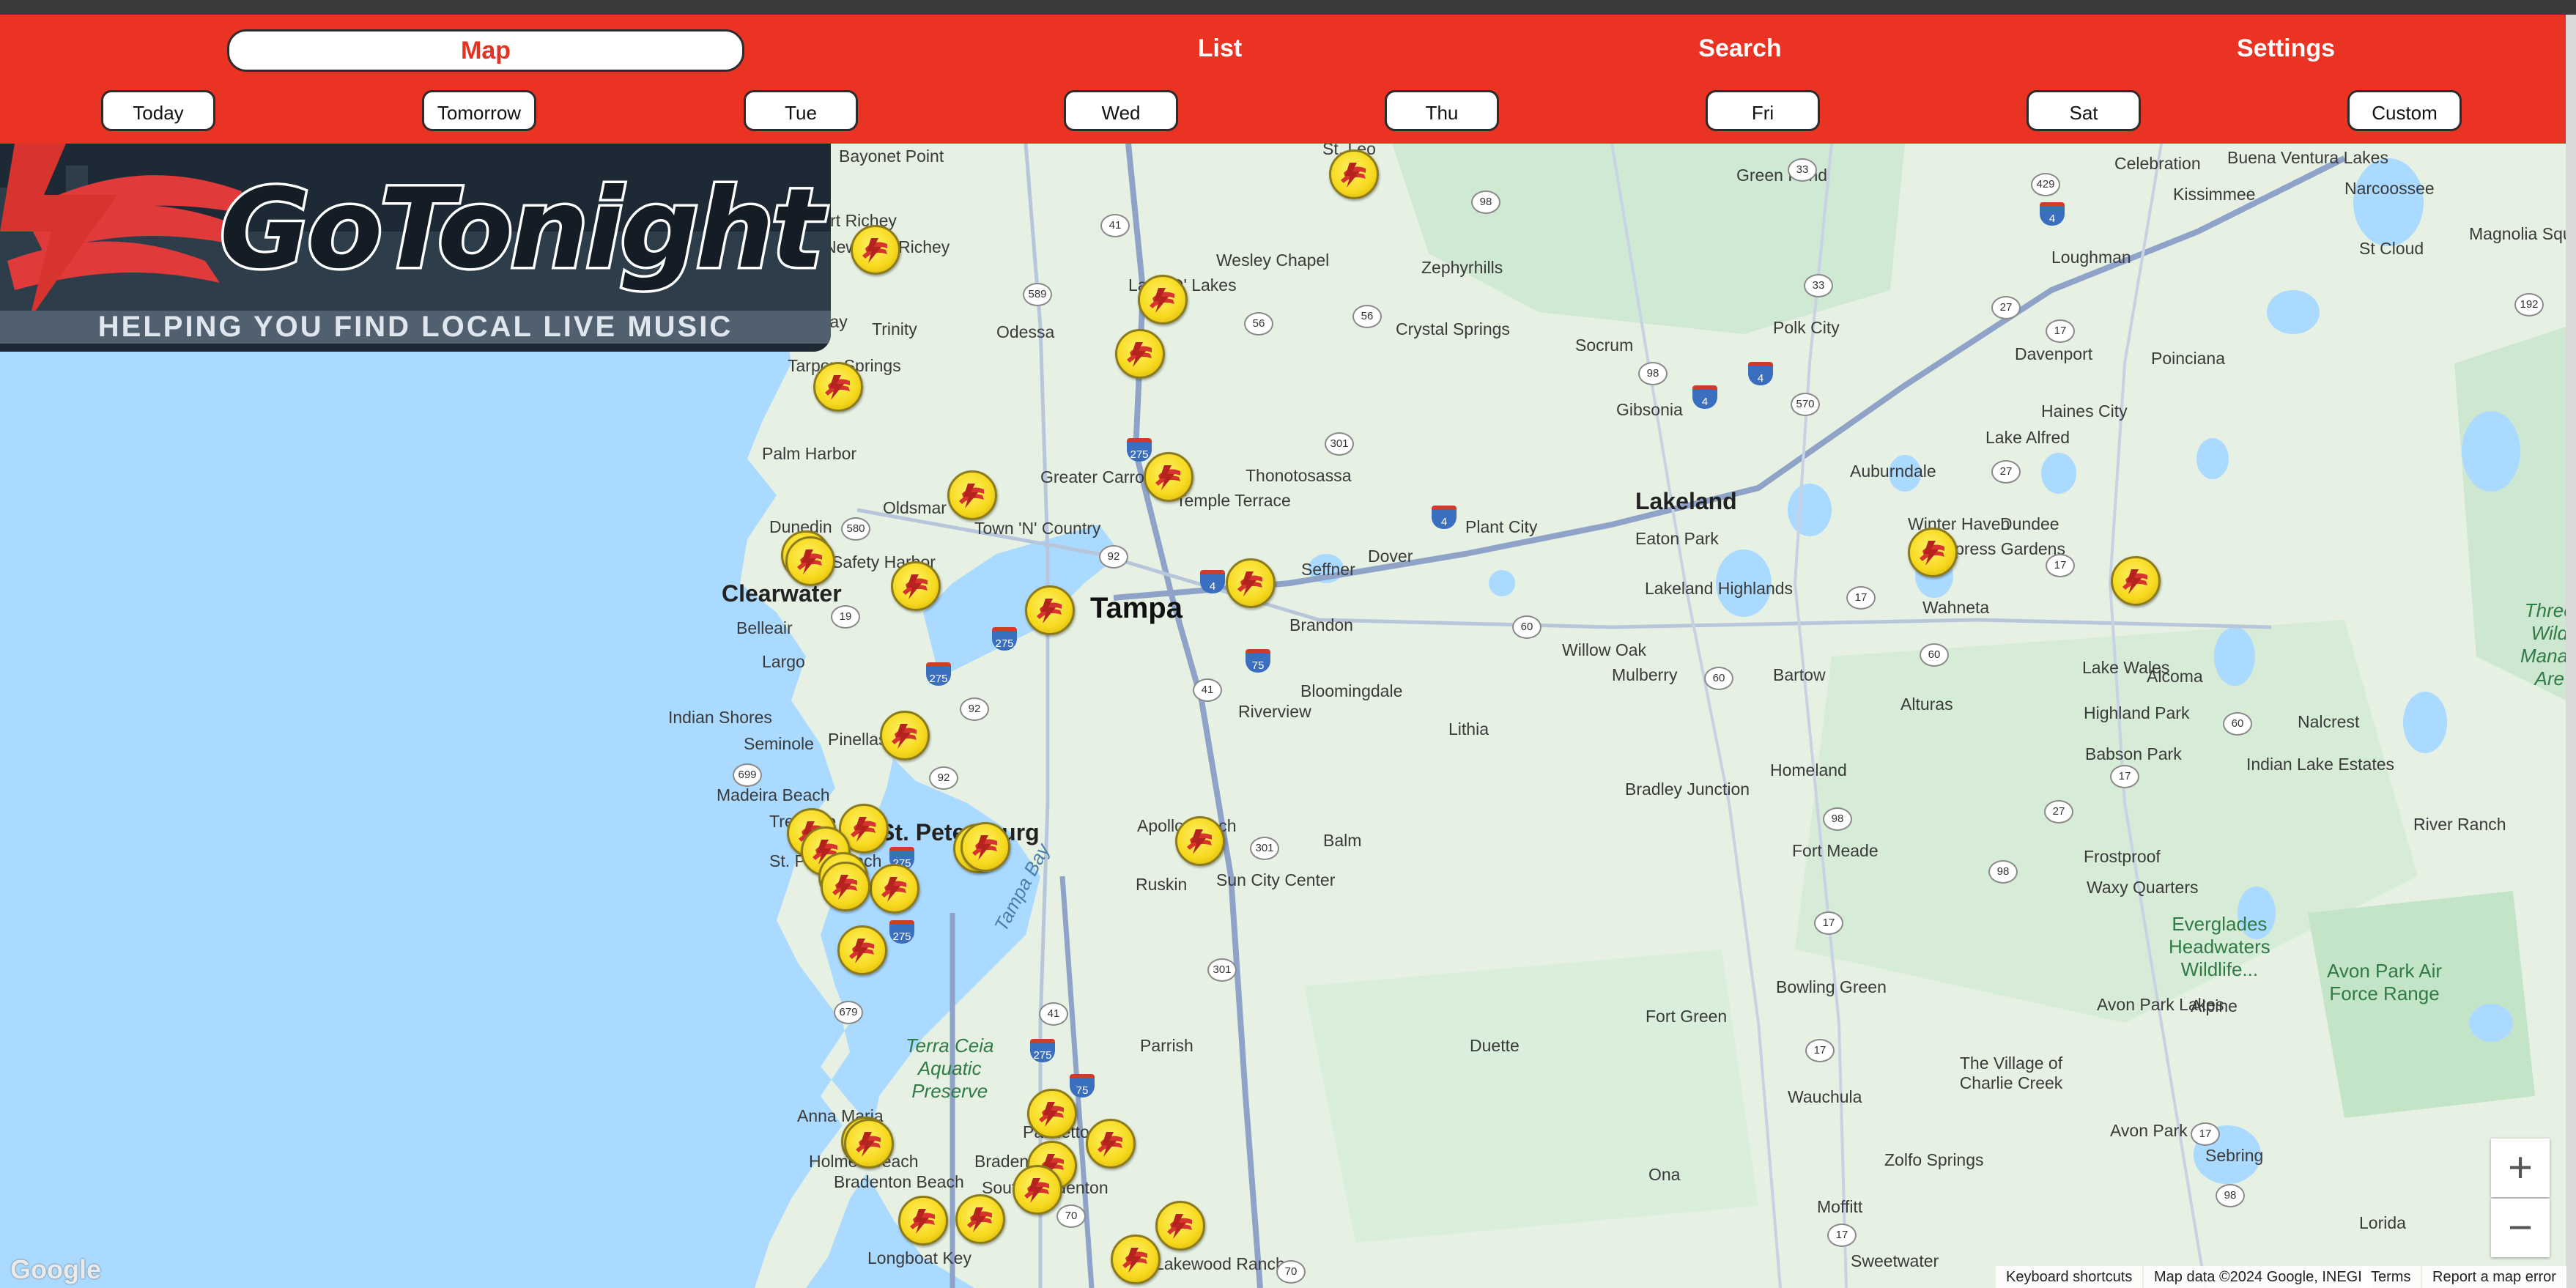  Describe the element at coordinates (1220, 48) in the screenshot. I see `tab-list: List` at that location.